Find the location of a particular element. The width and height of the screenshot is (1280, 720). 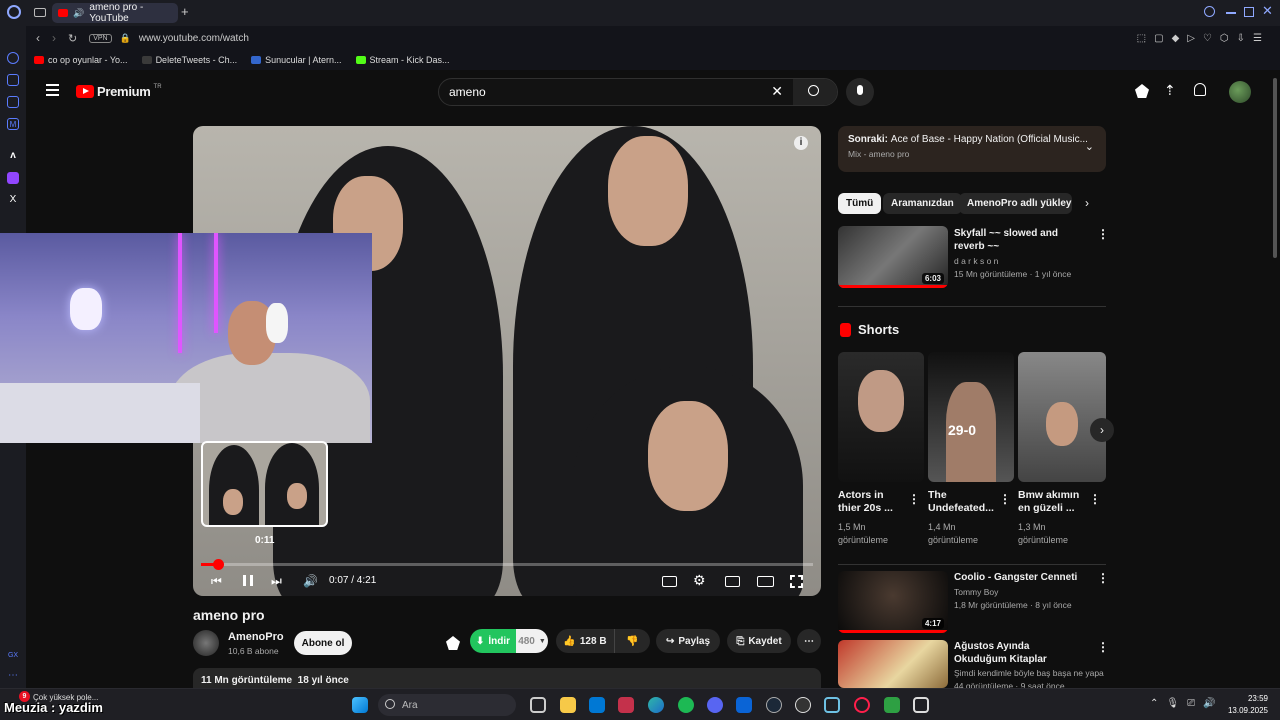

search-input: ameno is located at coordinates (467, 92).